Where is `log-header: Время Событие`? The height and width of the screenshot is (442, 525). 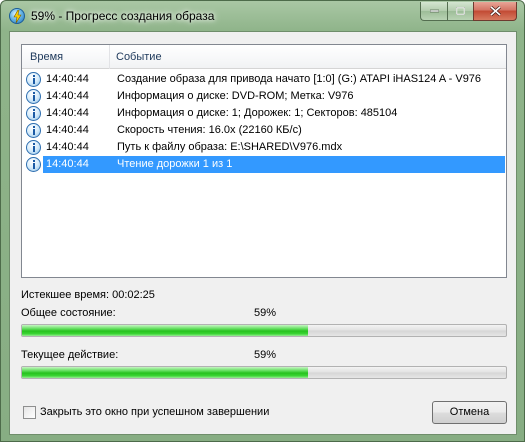 log-header: Время Событие is located at coordinates (264, 57).